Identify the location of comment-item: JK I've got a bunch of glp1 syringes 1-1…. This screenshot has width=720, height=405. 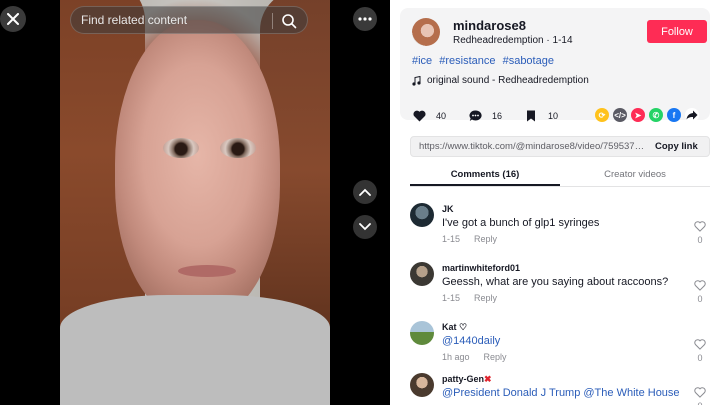
(555, 225).